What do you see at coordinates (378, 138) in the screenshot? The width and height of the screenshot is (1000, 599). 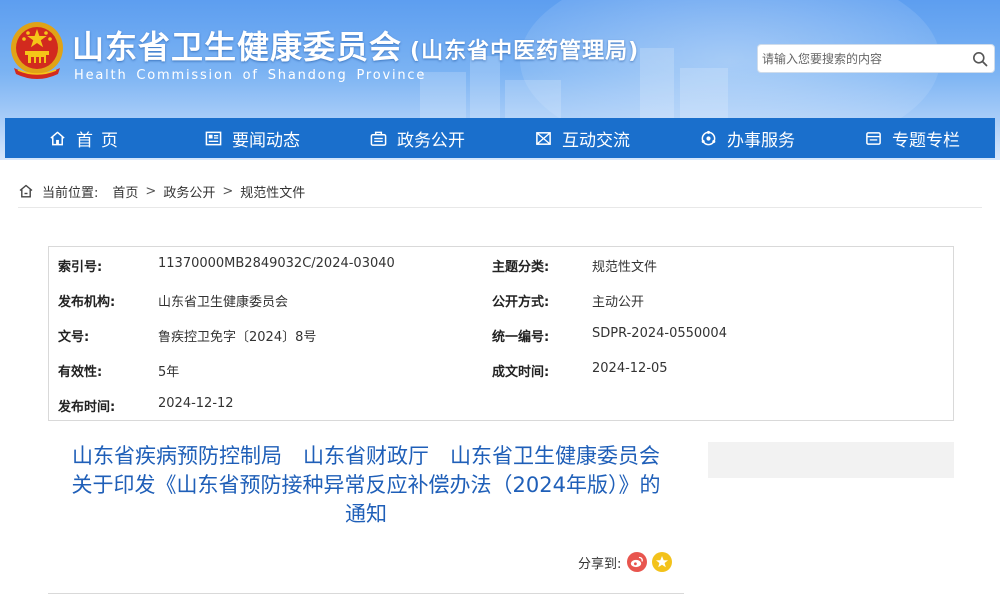 I see `briefcase-icon` at bounding box center [378, 138].